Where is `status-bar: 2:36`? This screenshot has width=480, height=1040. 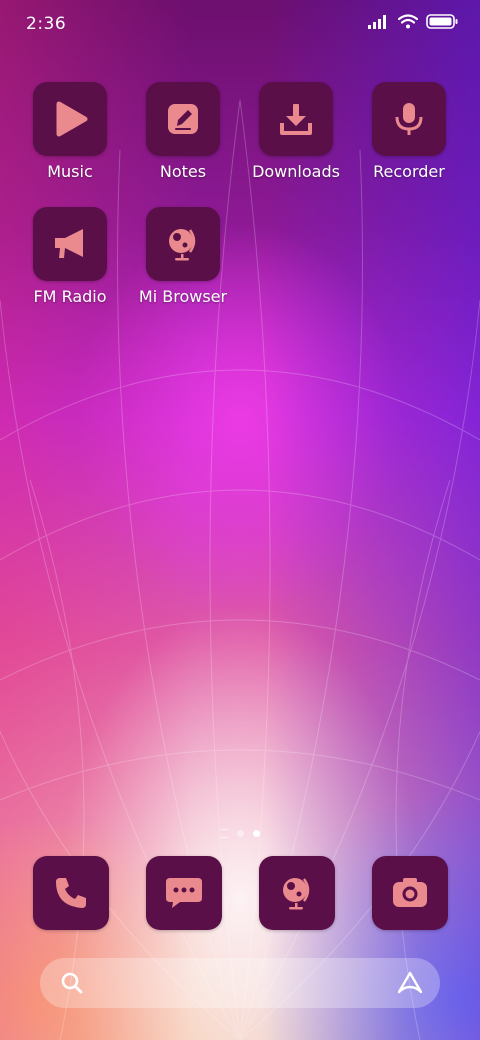
status-bar: 2:36 is located at coordinates (240, 25).